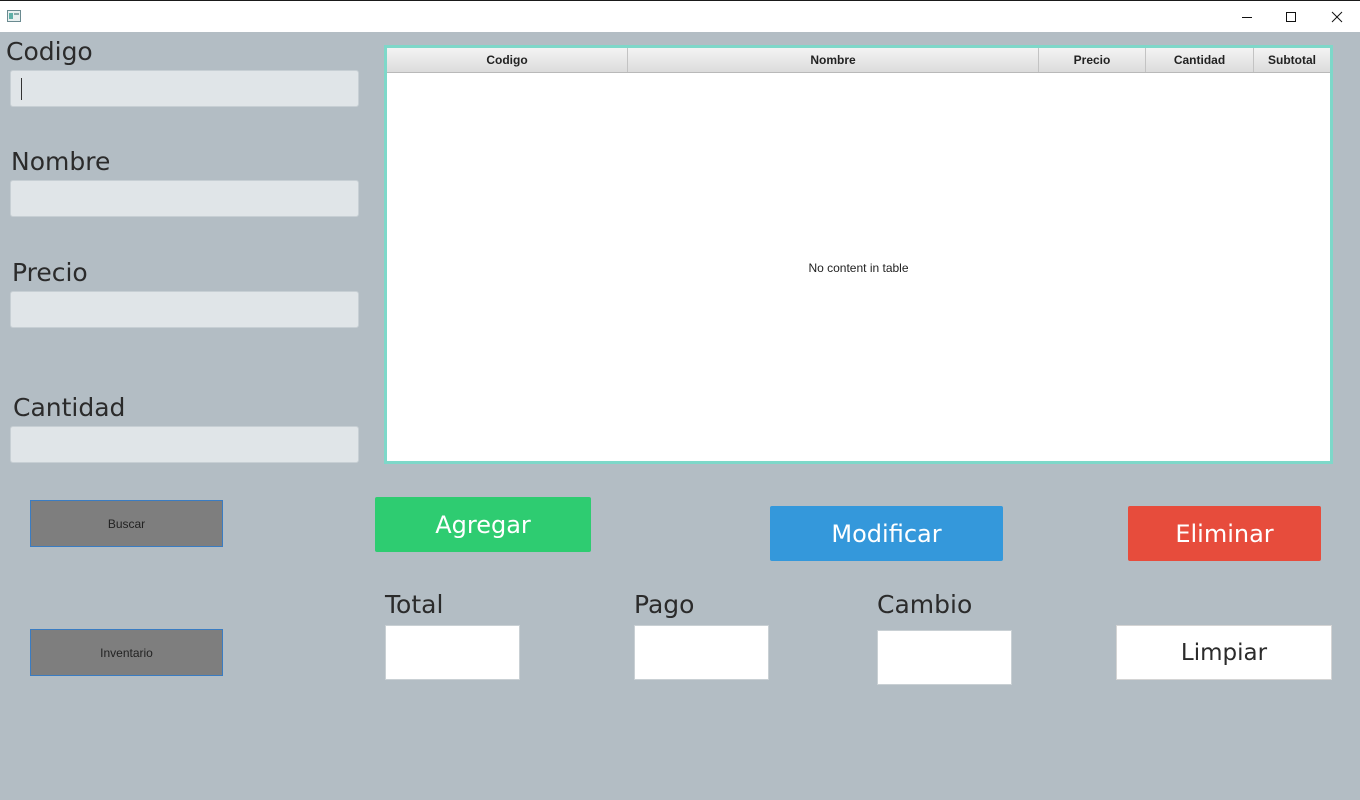  Describe the element at coordinates (886, 533) in the screenshot. I see `modificar-button: Modificar` at that location.